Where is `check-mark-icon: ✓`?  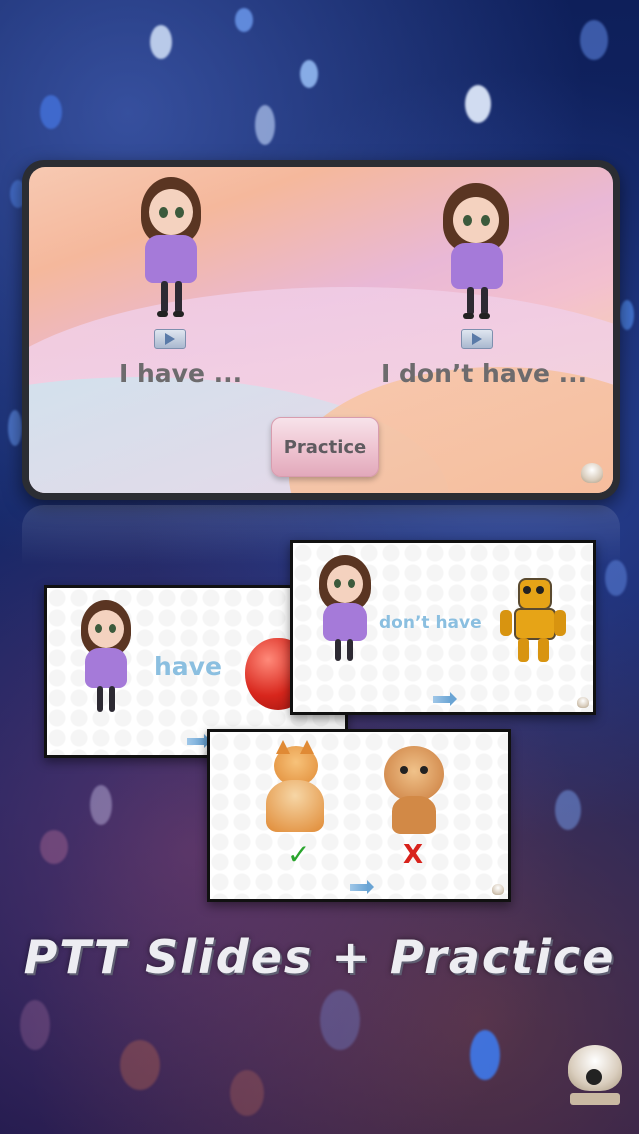 check-mark-icon: ✓ is located at coordinates (299, 854).